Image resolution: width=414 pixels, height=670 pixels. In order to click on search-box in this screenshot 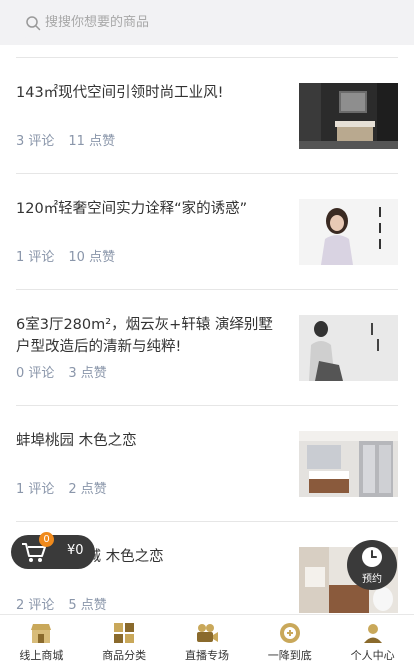, I will do `click(207, 22)`.